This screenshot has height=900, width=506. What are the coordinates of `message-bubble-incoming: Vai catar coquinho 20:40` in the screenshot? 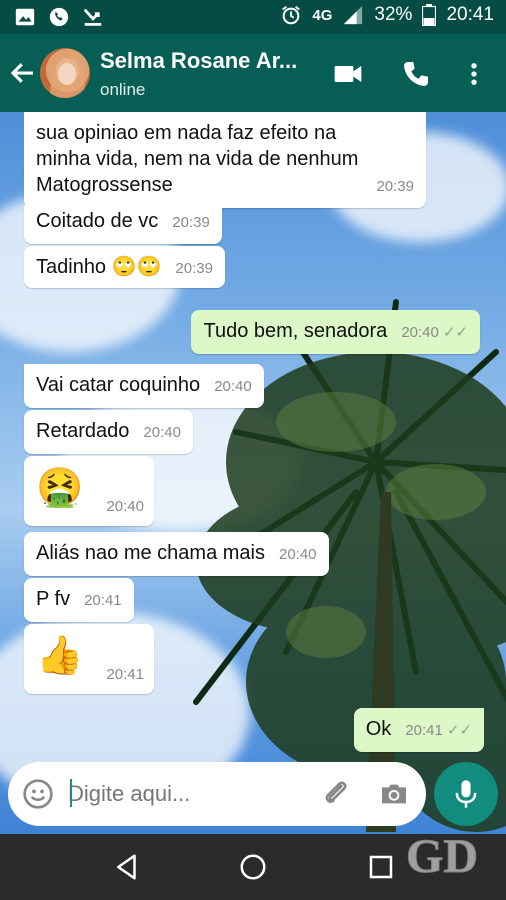 It's located at (144, 386).